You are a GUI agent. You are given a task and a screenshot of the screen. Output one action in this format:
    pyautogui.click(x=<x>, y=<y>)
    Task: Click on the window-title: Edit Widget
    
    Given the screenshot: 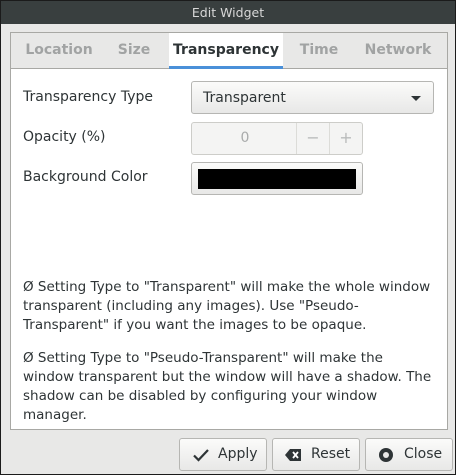 What is the action you would take?
    pyautogui.click(x=228, y=12)
    